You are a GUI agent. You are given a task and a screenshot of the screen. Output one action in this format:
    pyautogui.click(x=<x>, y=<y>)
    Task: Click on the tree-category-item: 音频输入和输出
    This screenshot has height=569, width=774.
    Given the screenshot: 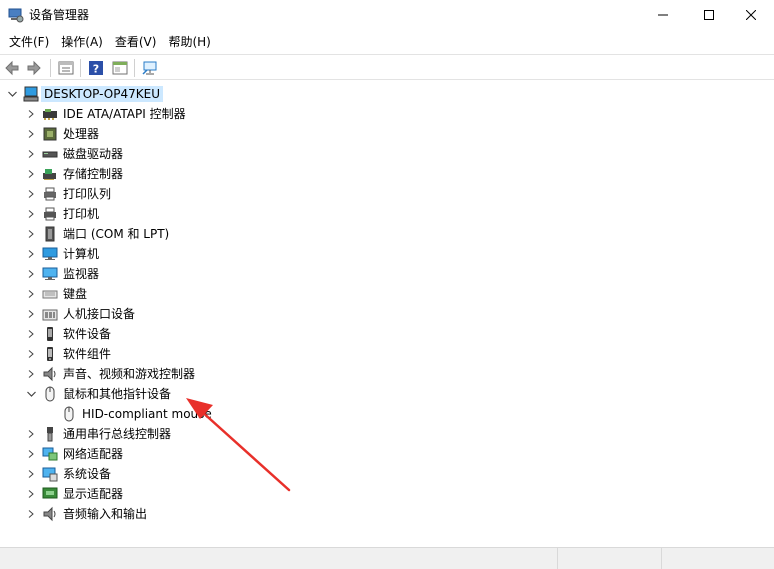 What is the action you would take?
    pyautogui.click(x=387, y=514)
    